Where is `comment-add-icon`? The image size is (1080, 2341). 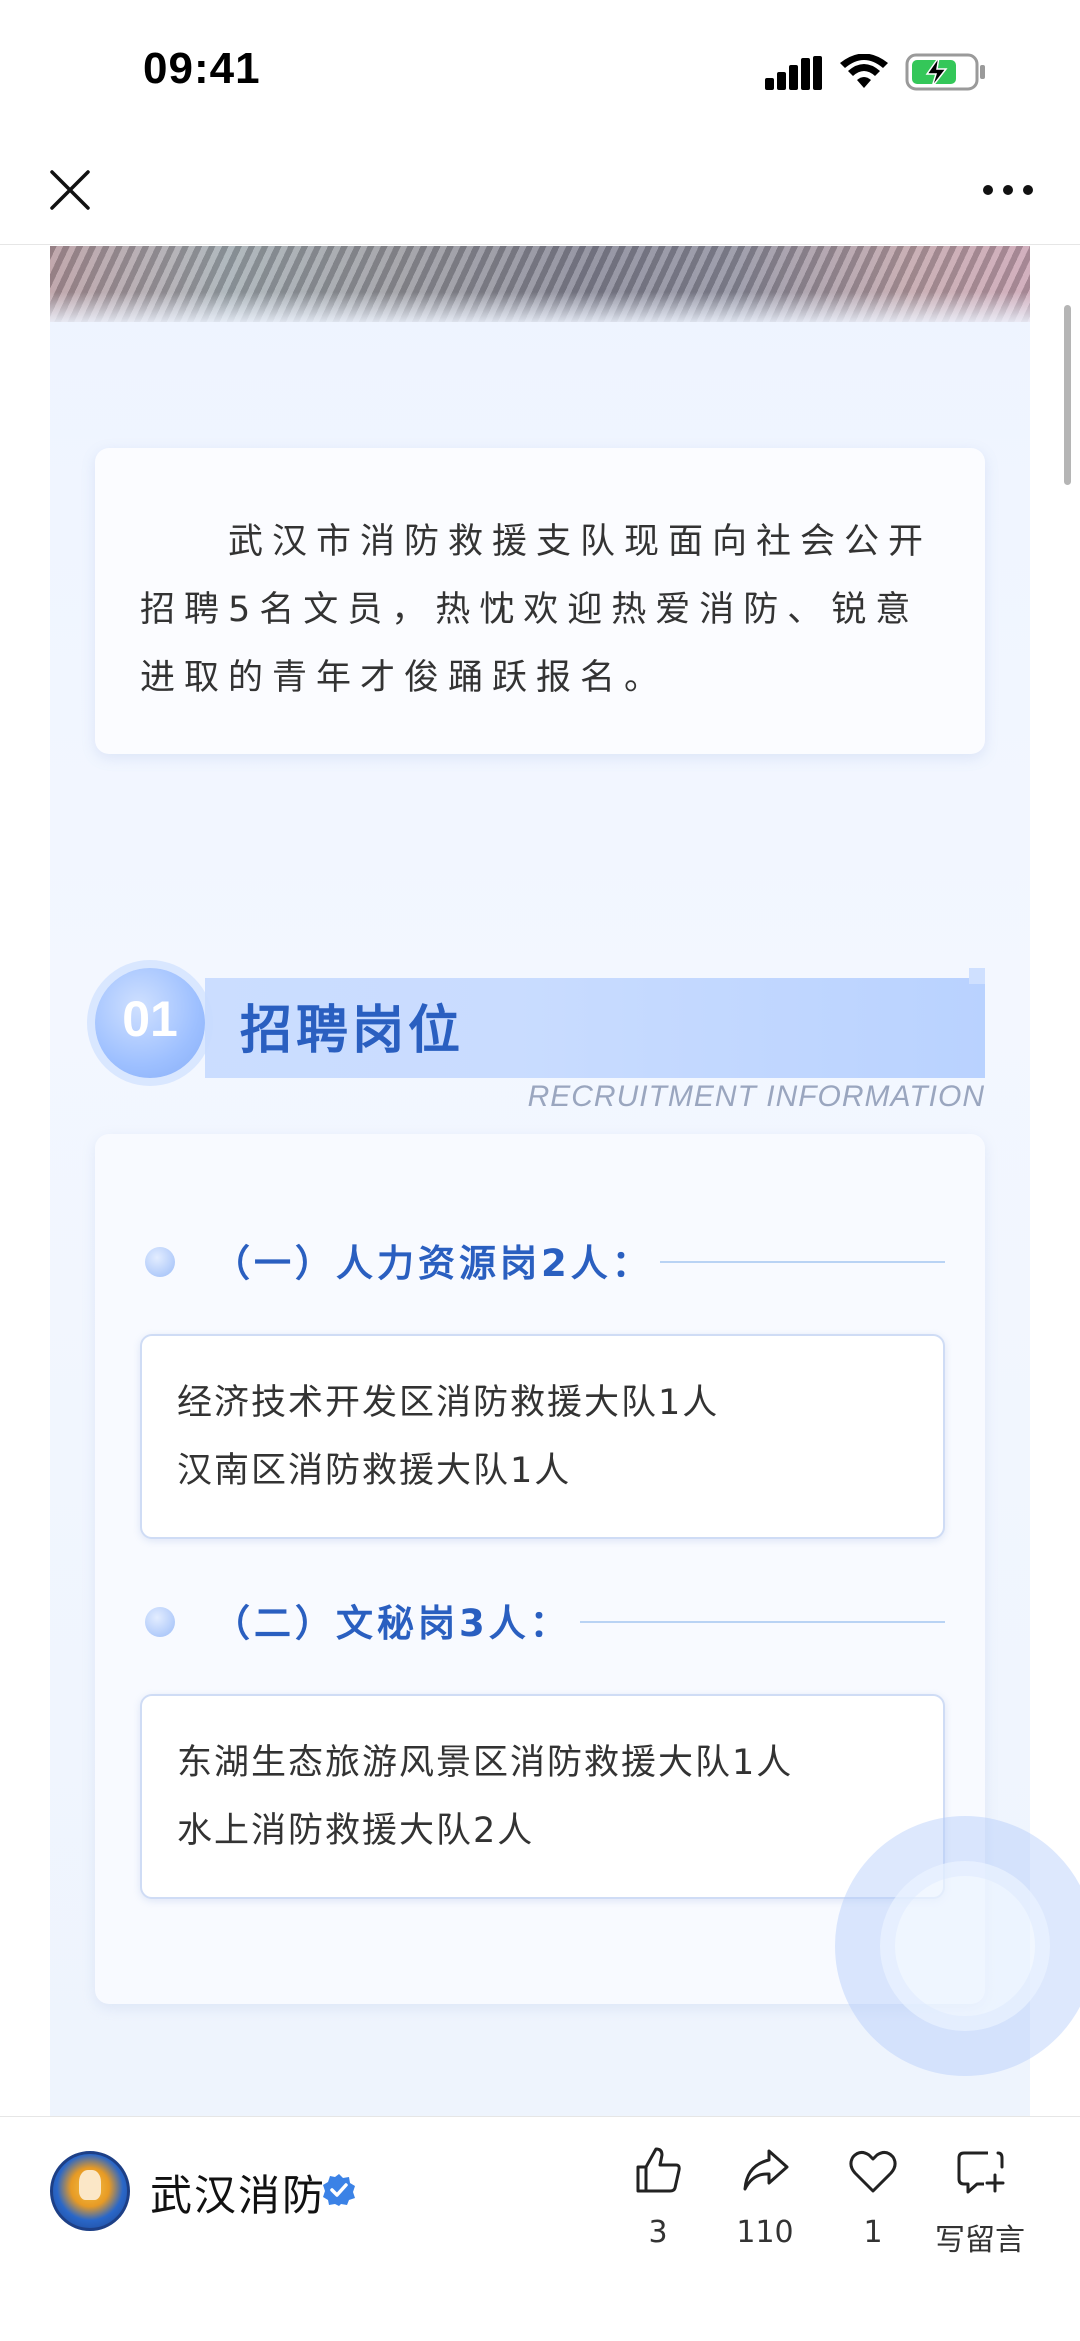 comment-add-icon is located at coordinates (981, 2172).